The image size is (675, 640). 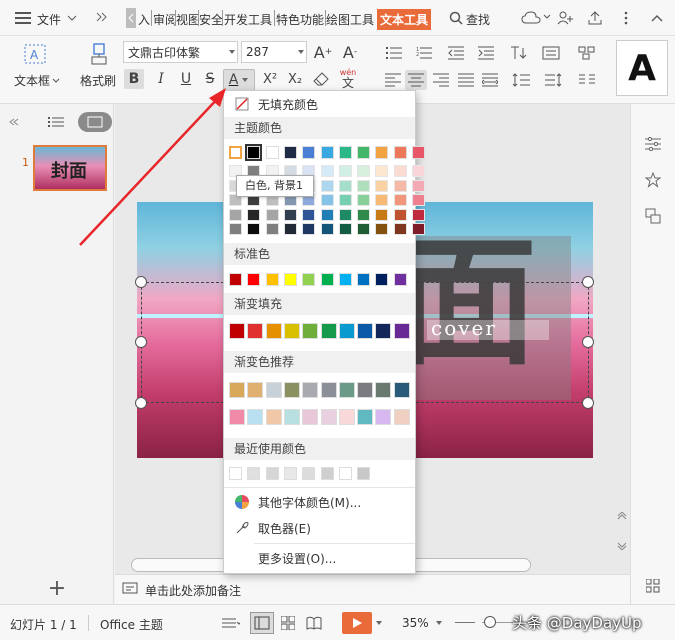 What do you see at coordinates (35, 54) in the screenshot?
I see `textbox-icon: A` at bounding box center [35, 54].